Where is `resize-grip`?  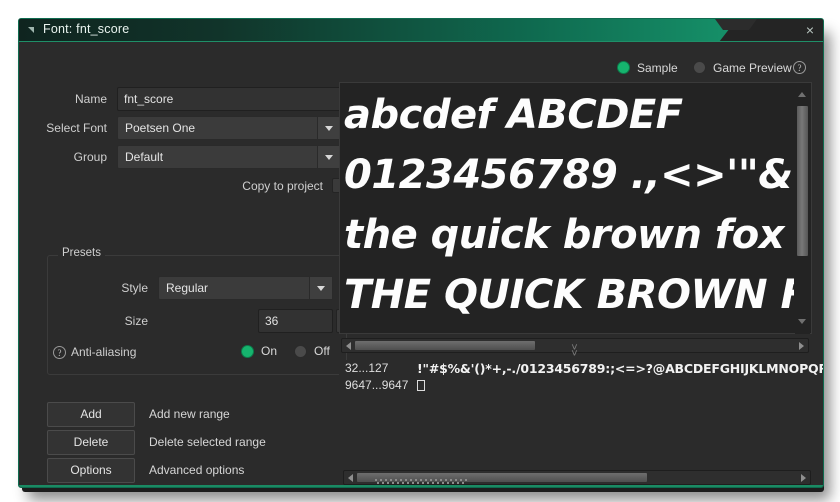 resize-grip is located at coordinates (422, 481).